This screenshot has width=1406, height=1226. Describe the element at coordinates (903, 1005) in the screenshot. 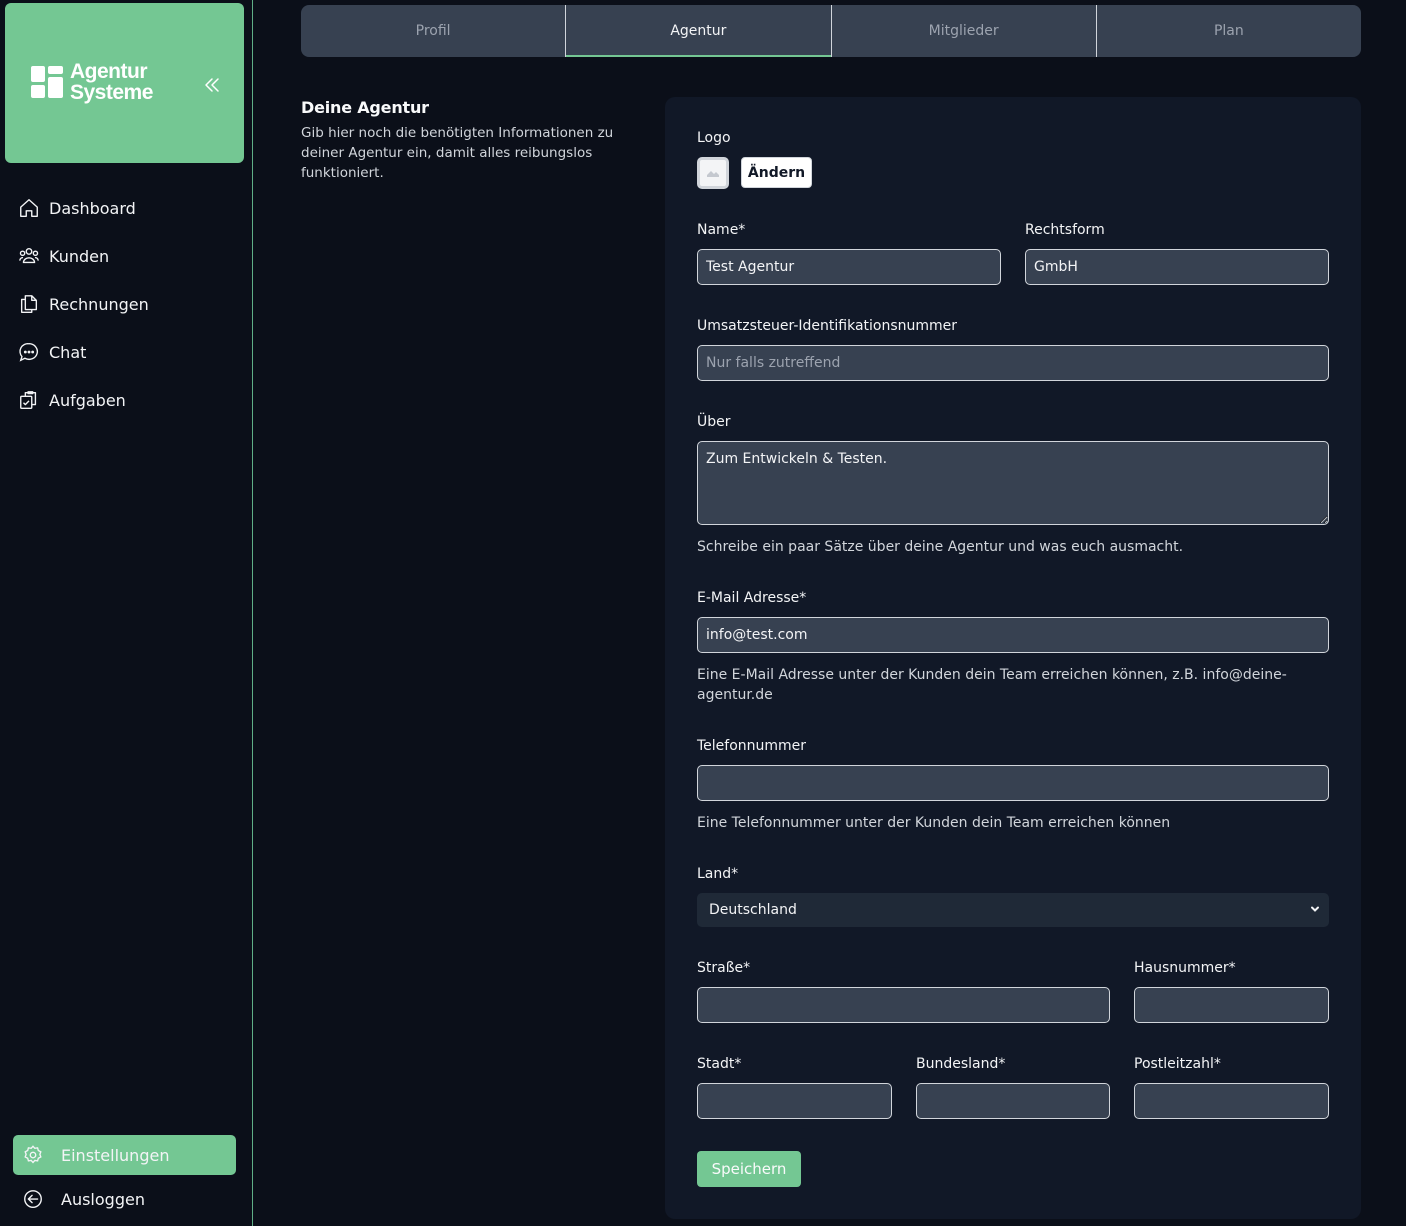

I see `street-input` at that location.